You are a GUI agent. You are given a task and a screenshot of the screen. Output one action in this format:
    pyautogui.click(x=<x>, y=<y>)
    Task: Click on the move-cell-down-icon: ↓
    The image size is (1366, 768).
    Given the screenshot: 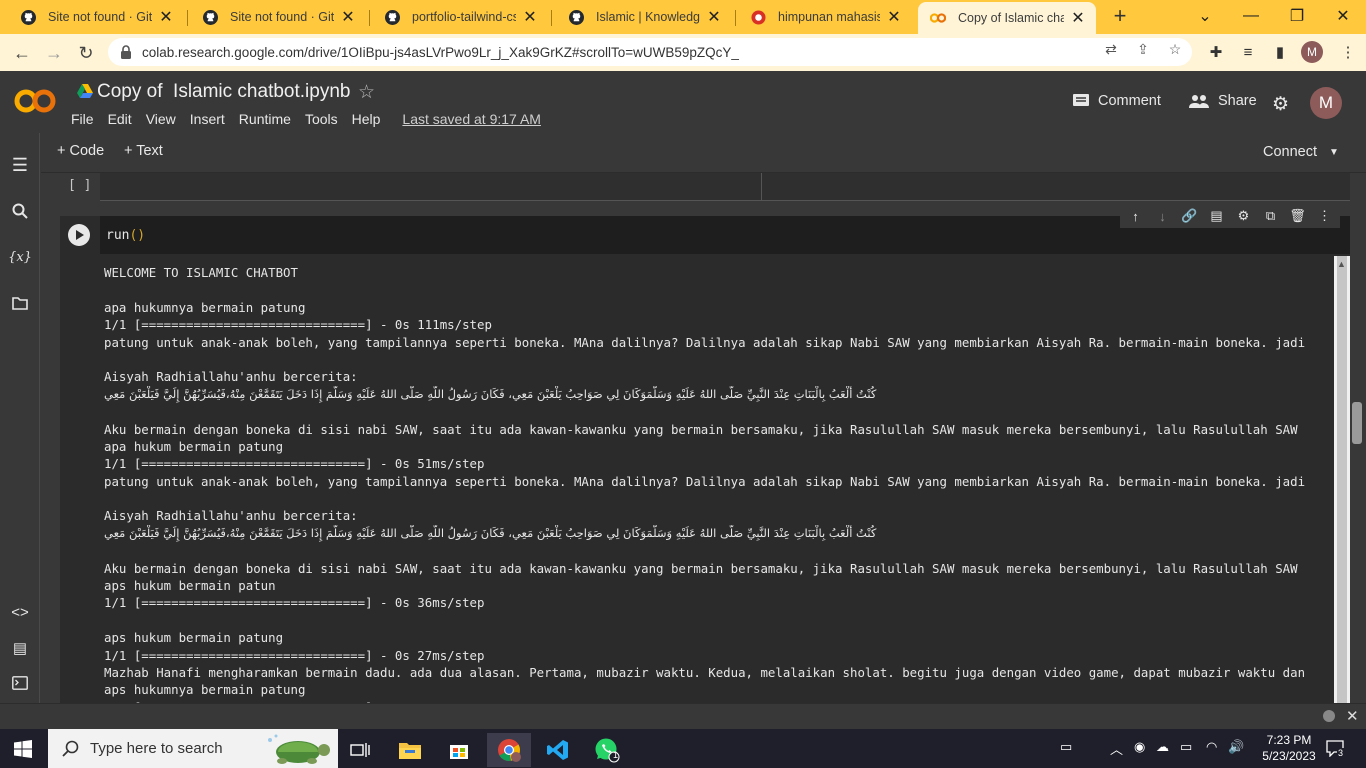 What is the action you would take?
    pyautogui.click(x=1162, y=216)
    